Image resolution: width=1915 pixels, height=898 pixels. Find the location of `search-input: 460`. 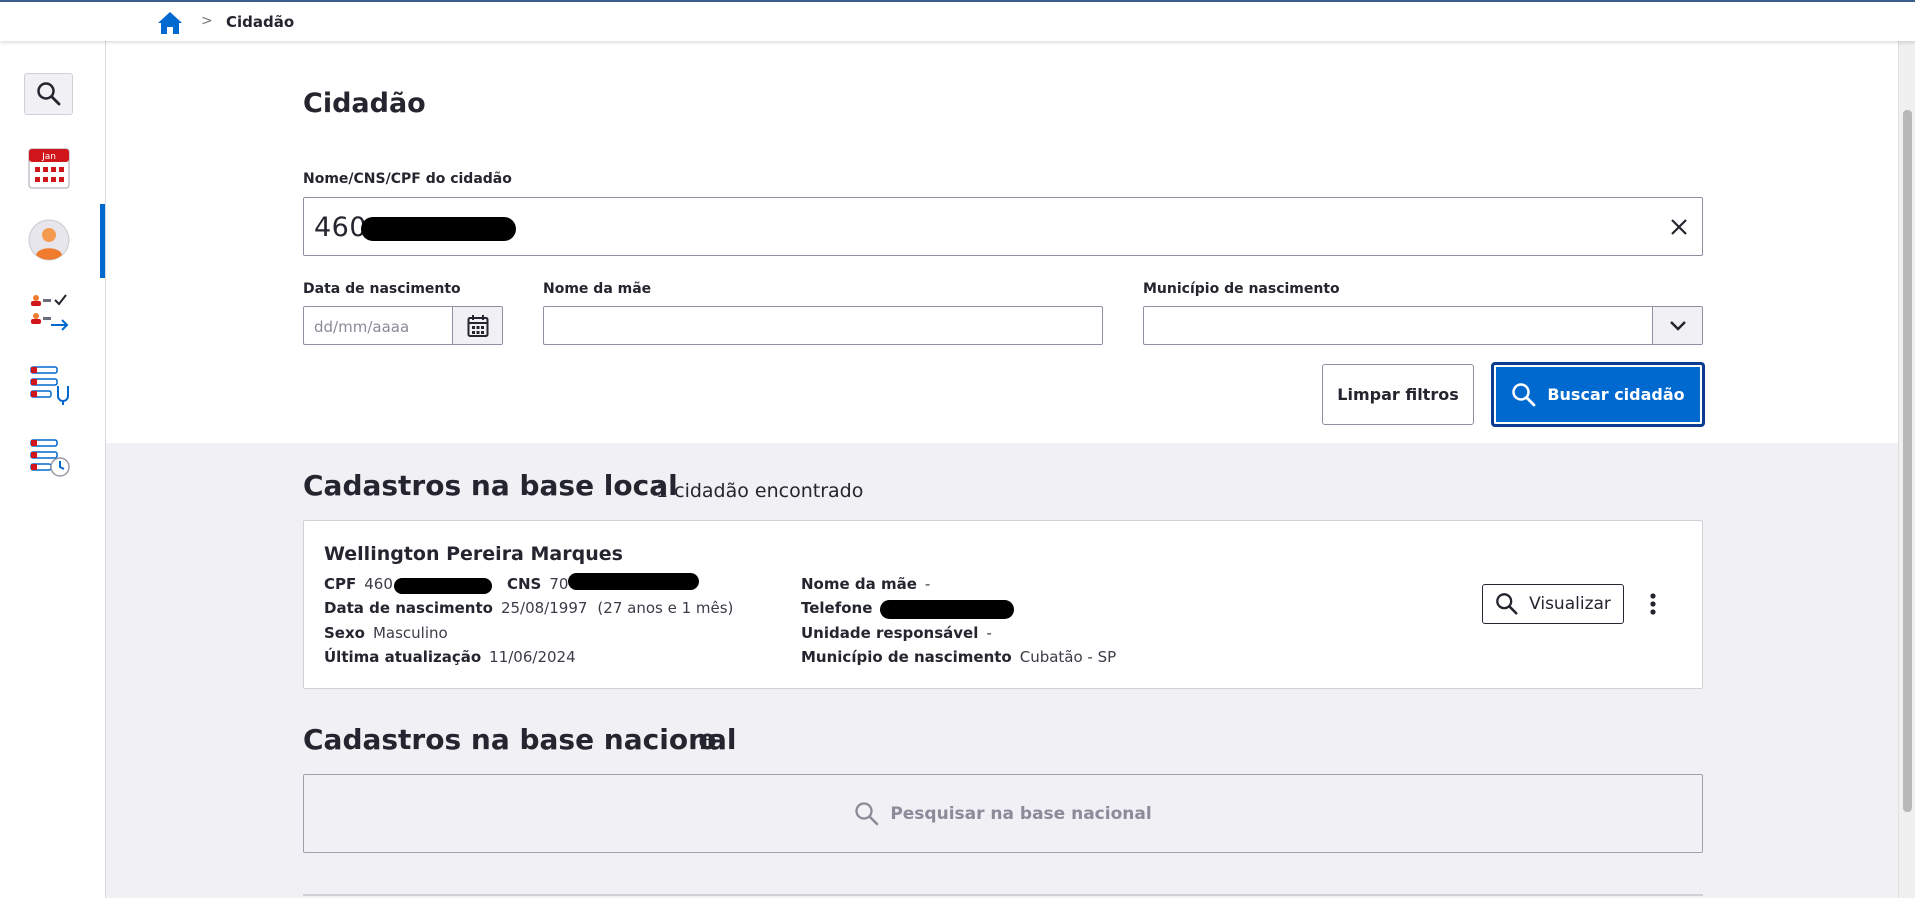

search-input: 460 is located at coordinates (1003, 226).